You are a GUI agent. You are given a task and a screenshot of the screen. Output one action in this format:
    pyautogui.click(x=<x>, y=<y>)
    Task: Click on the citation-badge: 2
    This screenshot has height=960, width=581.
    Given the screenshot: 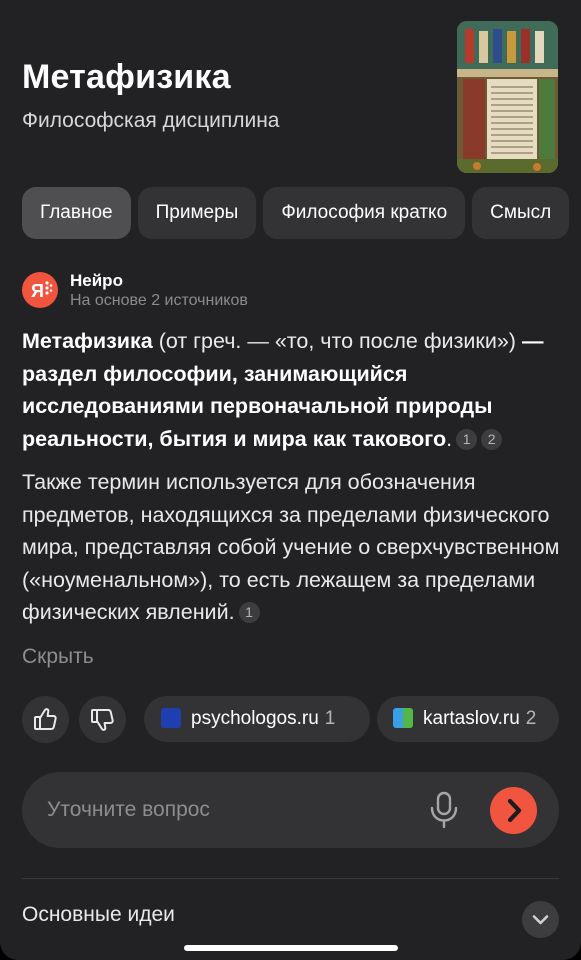 What is the action you would take?
    pyautogui.click(x=492, y=439)
    